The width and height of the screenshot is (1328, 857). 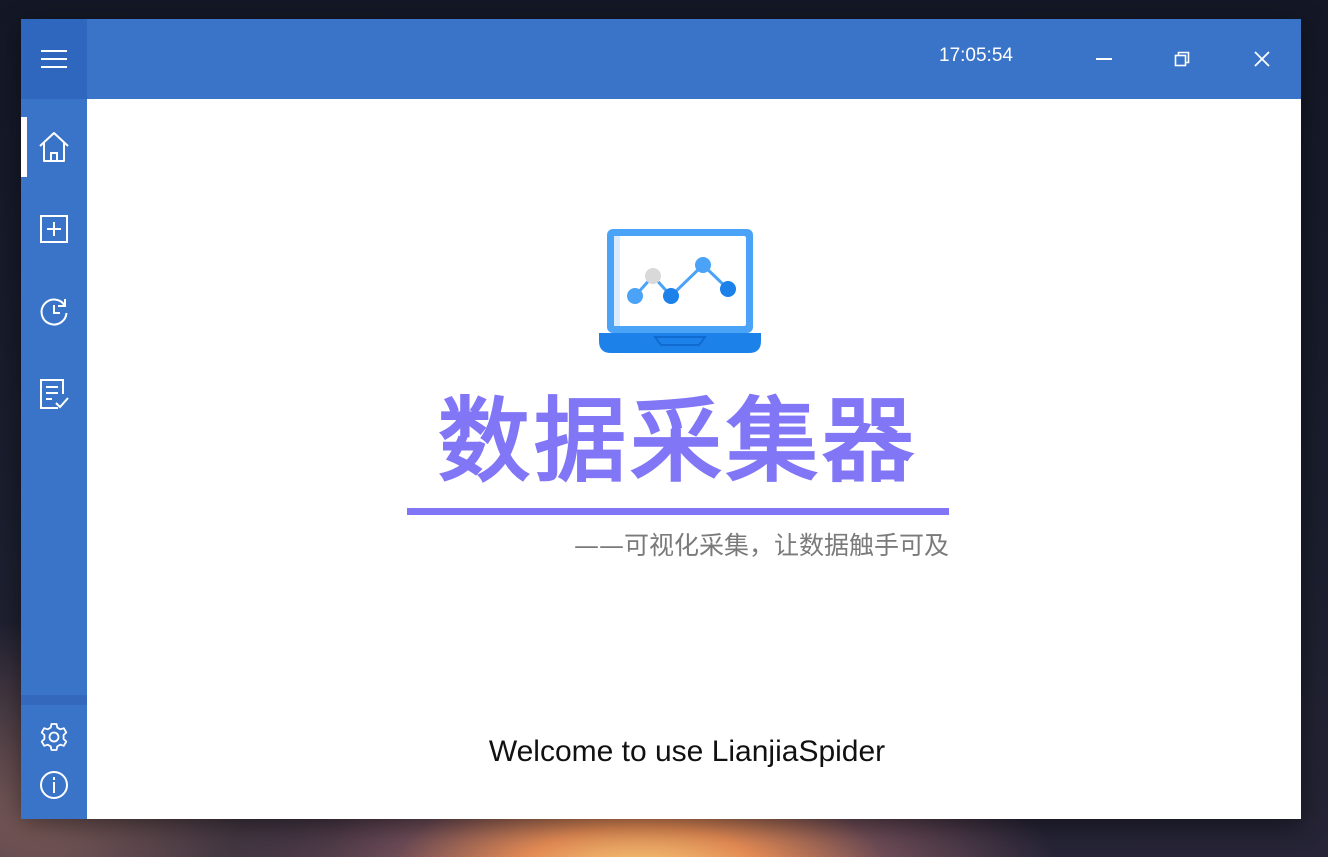 I want to click on welcome-message: Welcome to use LianjiaSpider, so click(x=687, y=751).